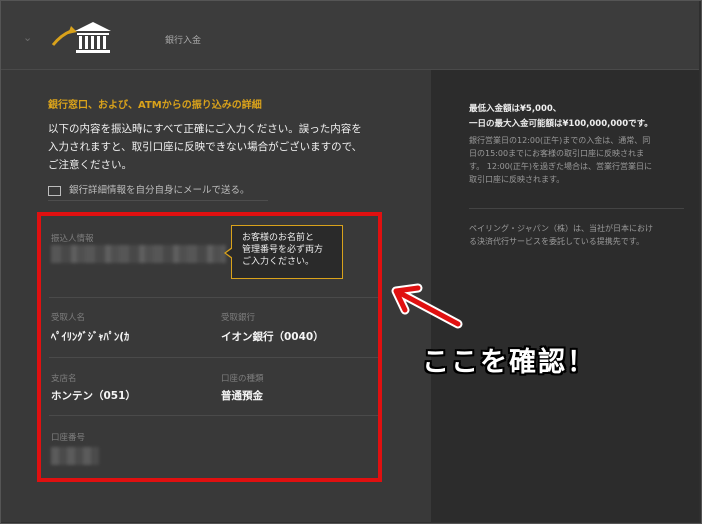  What do you see at coordinates (509, 362) in the screenshot?
I see `callout-text: ここを確認！` at bounding box center [509, 362].